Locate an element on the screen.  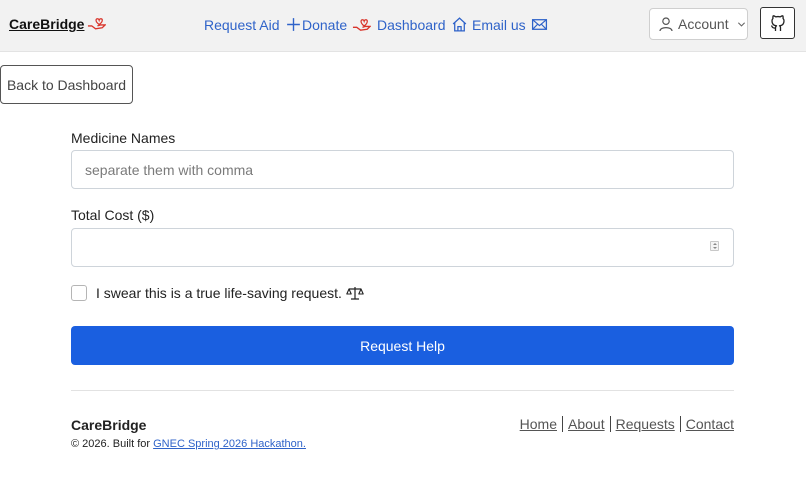
request-help-button: Request Help is located at coordinates (402, 345).